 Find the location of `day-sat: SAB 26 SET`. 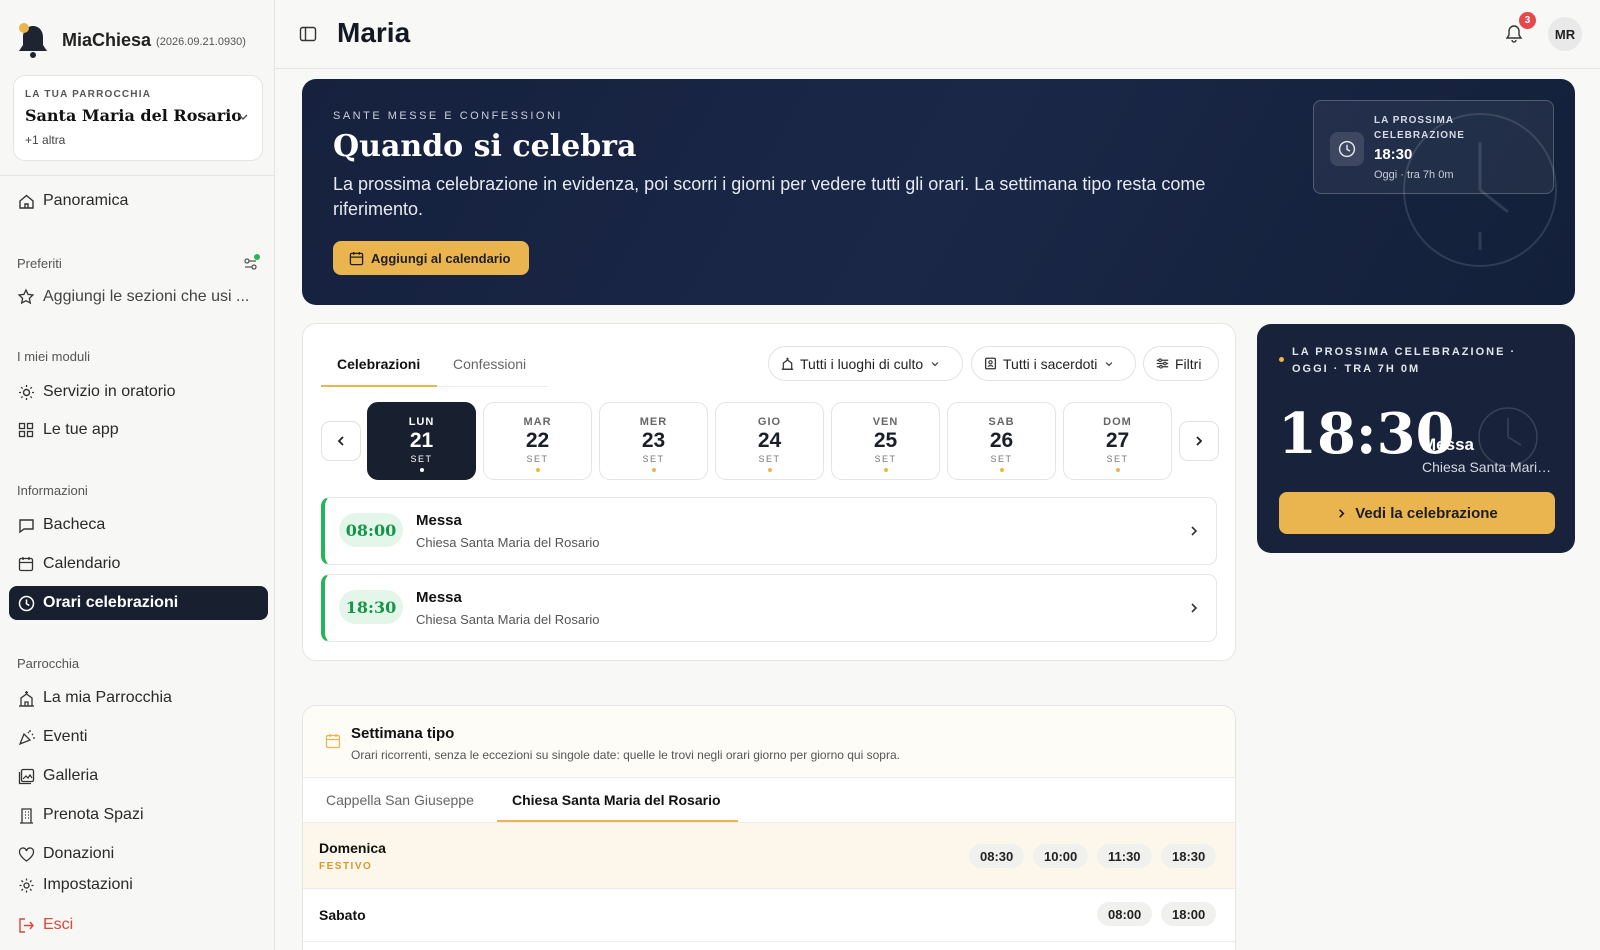

day-sat: SAB 26 SET is located at coordinates (1001, 441).